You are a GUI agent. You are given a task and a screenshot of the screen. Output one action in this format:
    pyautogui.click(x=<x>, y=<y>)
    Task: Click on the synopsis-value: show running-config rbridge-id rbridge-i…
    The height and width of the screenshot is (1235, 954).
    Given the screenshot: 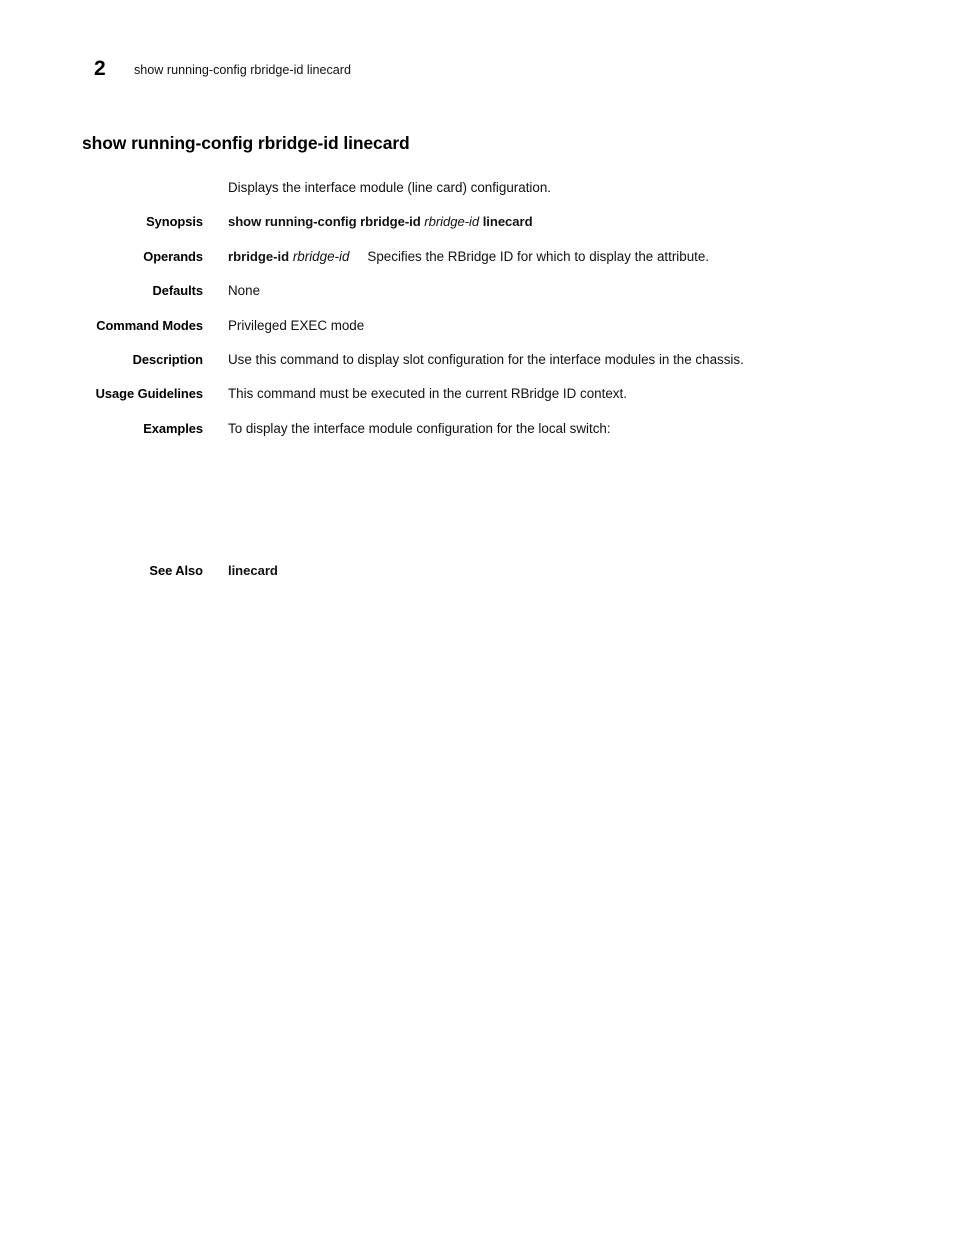 What is the action you would take?
    pyautogui.click(x=591, y=222)
    